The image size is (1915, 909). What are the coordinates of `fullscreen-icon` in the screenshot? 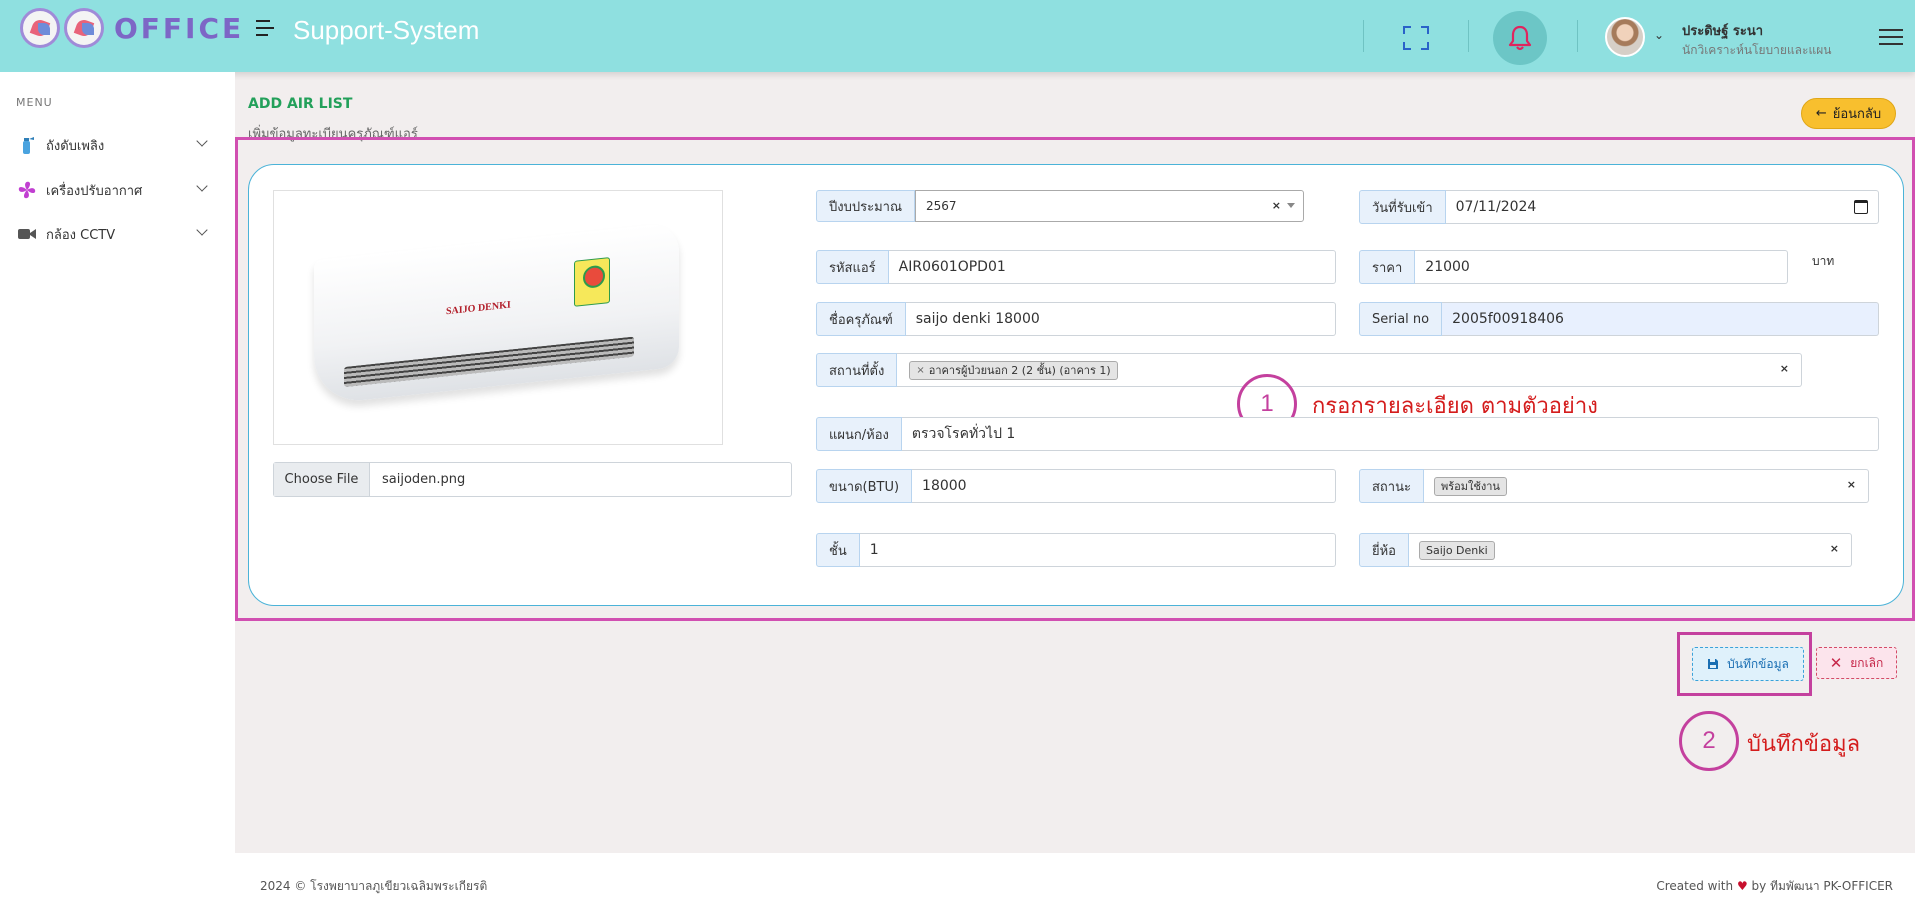 It's located at (1416, 38).